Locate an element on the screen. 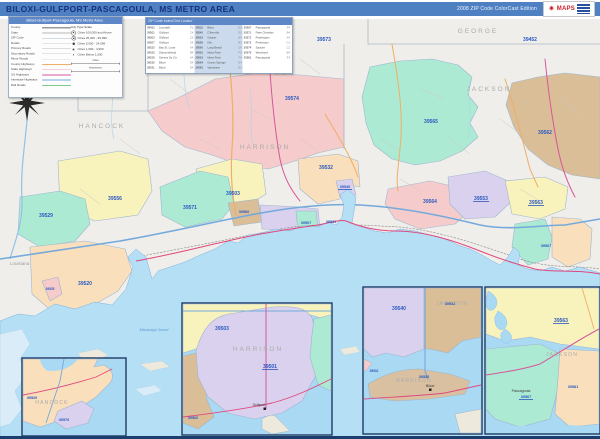 The height and width of the screenshot is (439, 600). inset2-city-marker is located at coordinates (264, 408).